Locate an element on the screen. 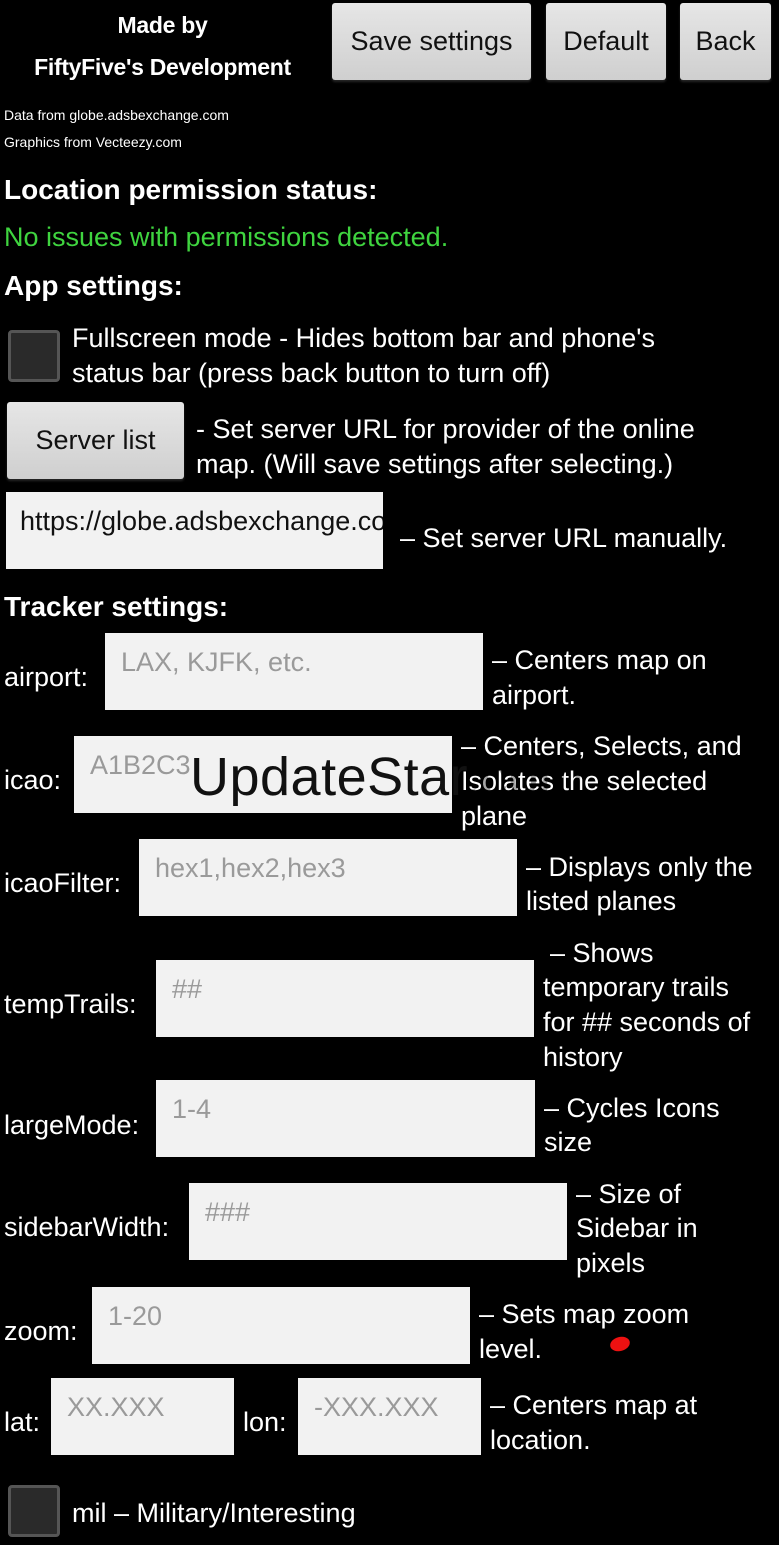 This screenshot has height=1545, width=779. temp-trails-desc-line4: history is located at coordinates (583, 1057).